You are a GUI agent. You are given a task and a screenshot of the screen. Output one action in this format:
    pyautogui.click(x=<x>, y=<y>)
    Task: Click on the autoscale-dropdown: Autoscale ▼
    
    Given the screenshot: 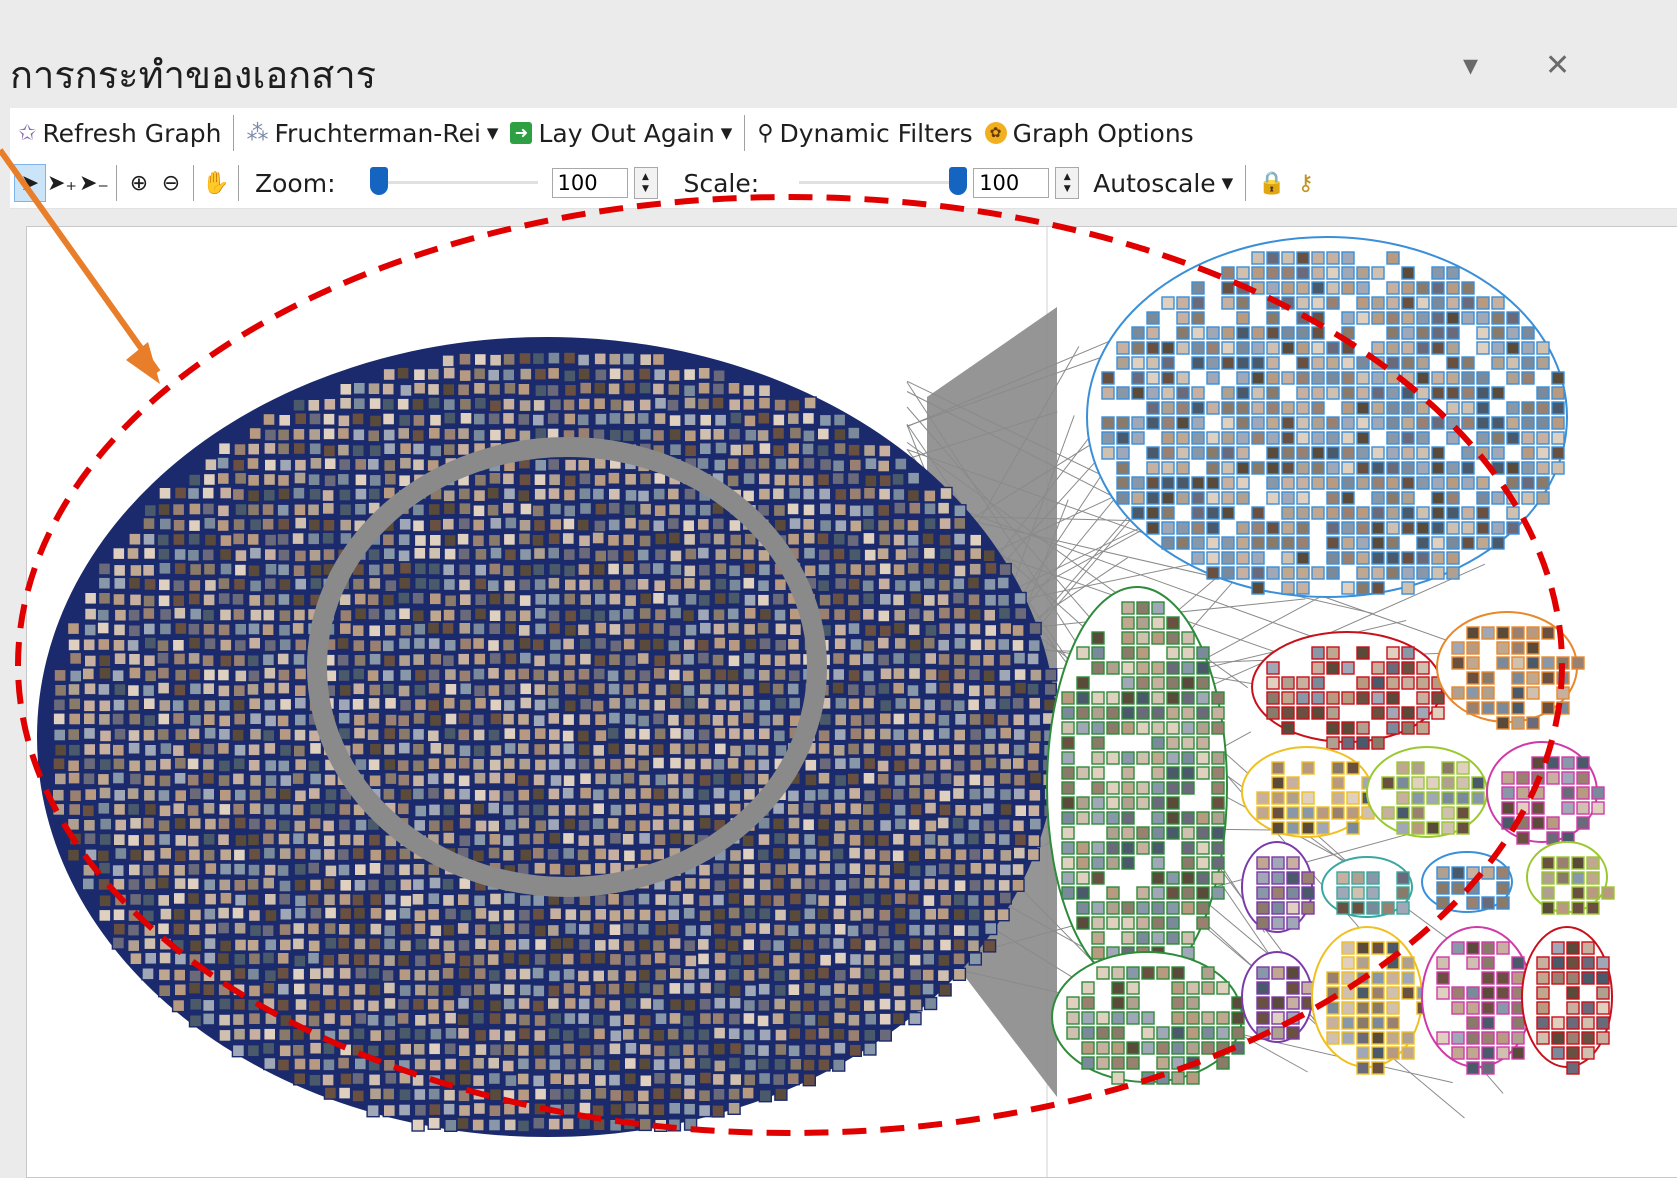 What is the action you would take?
    pyautogui.click(x=1163, y=183)
    